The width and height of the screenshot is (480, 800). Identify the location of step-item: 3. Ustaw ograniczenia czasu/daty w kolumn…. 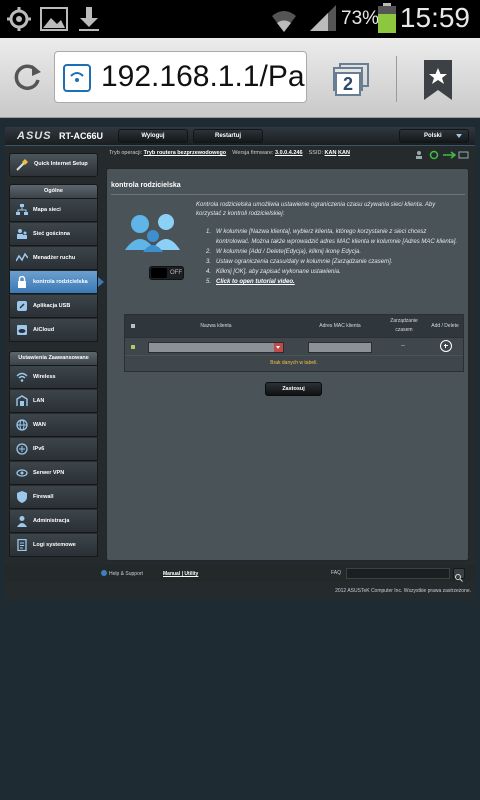
(299, 262).